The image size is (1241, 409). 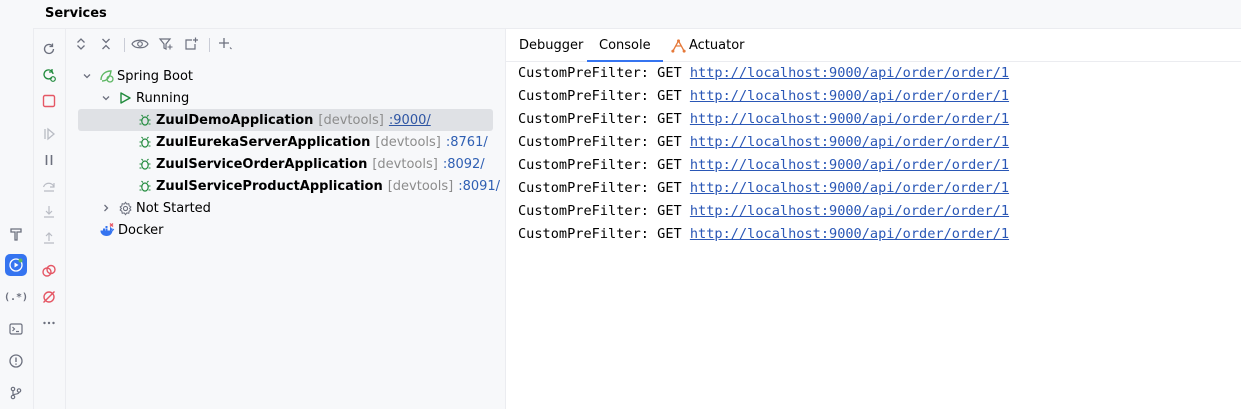 What do you see at coordinates (49, 101) in the screenshot?
I see `stop-icon` at bounding box center [49, 101].